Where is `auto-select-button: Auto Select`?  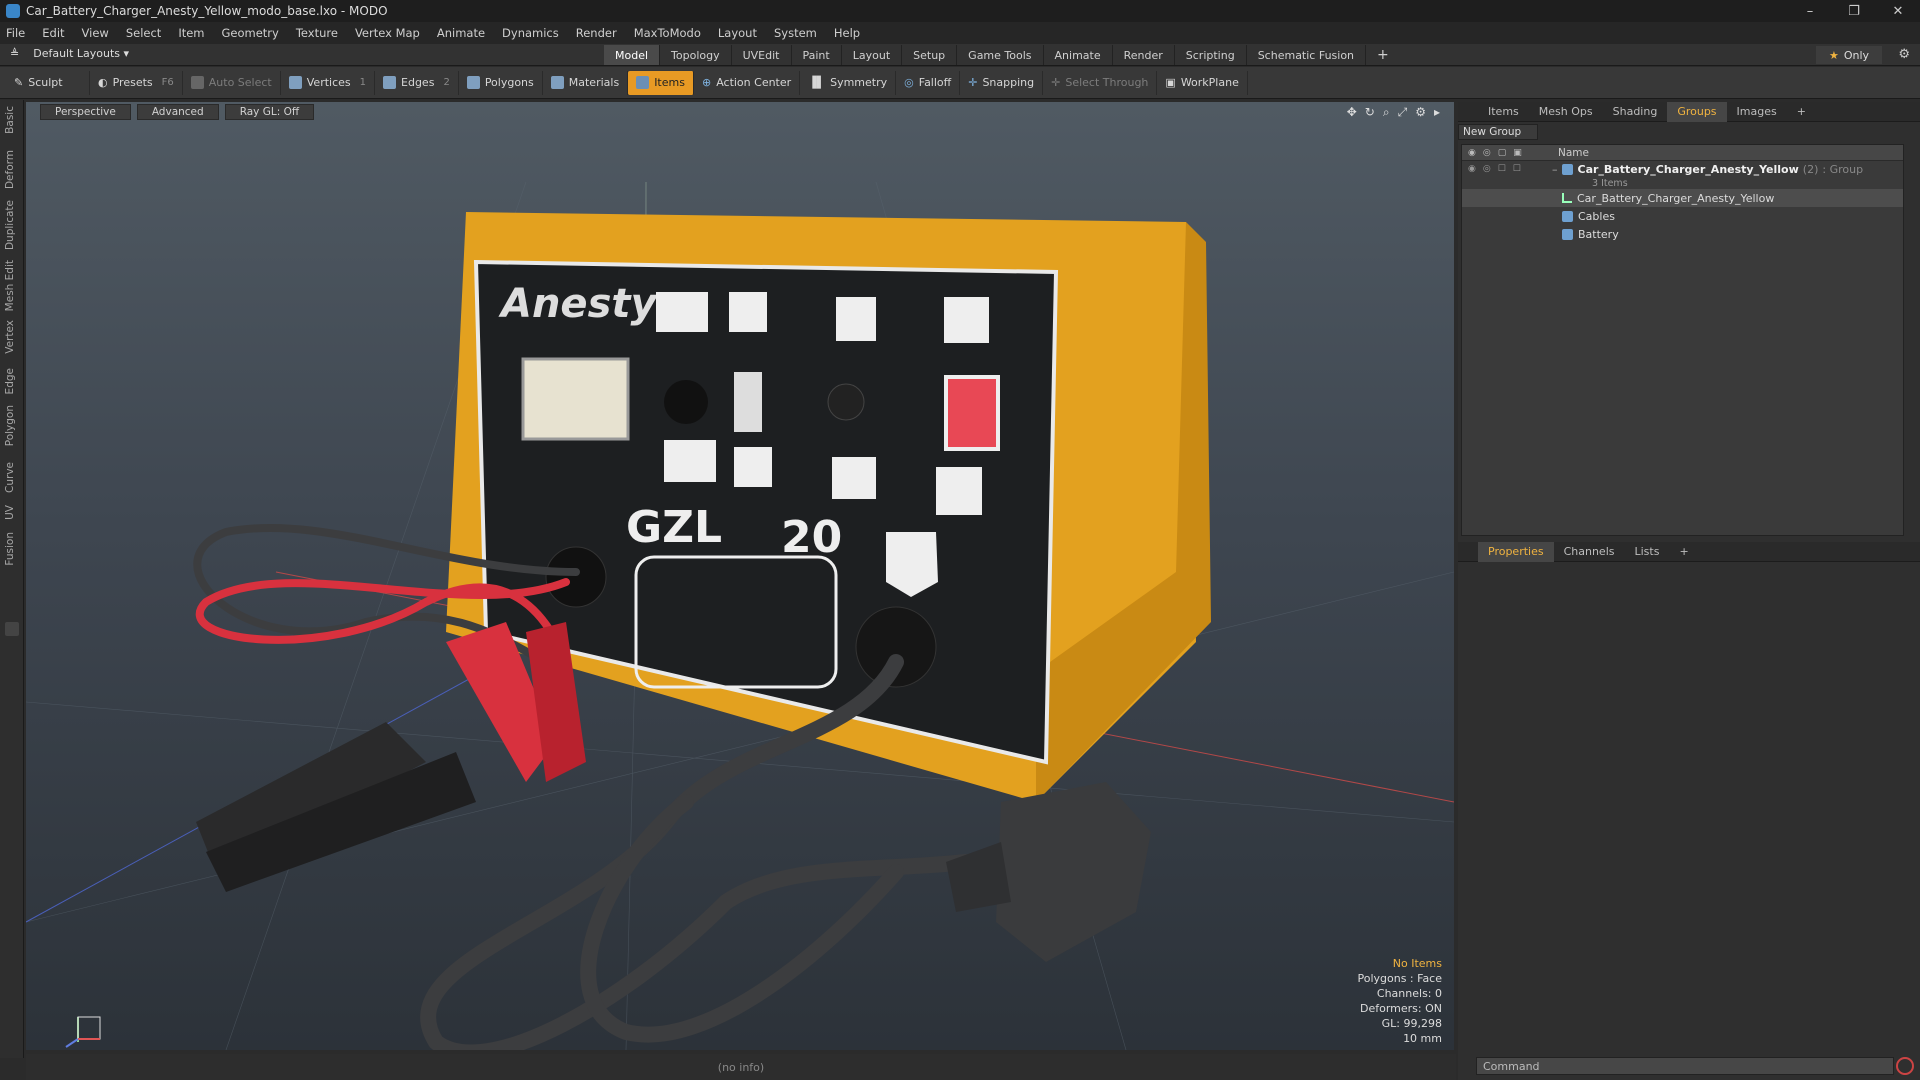 auto-select-button: Auto Select is located at coordinates (232, 82).